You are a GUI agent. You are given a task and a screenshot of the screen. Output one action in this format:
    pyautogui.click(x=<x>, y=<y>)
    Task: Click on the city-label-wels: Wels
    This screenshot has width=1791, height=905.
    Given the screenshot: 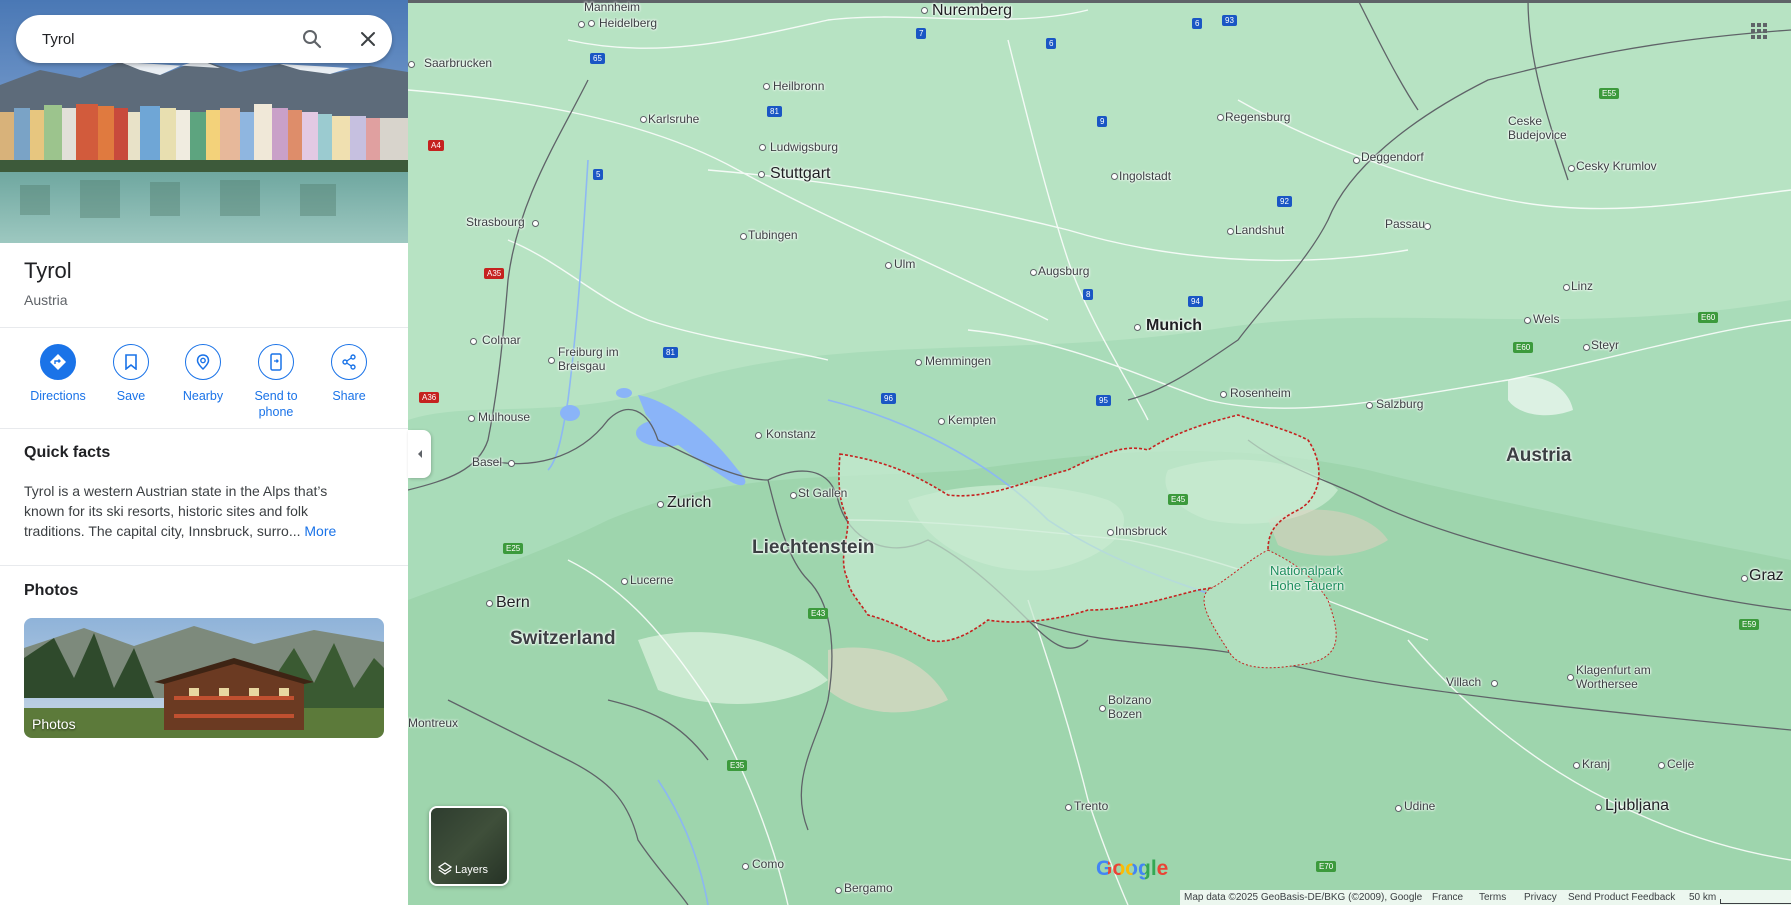 What is the action you would take?
    pyautogui.click(x=1546, y=319)
    